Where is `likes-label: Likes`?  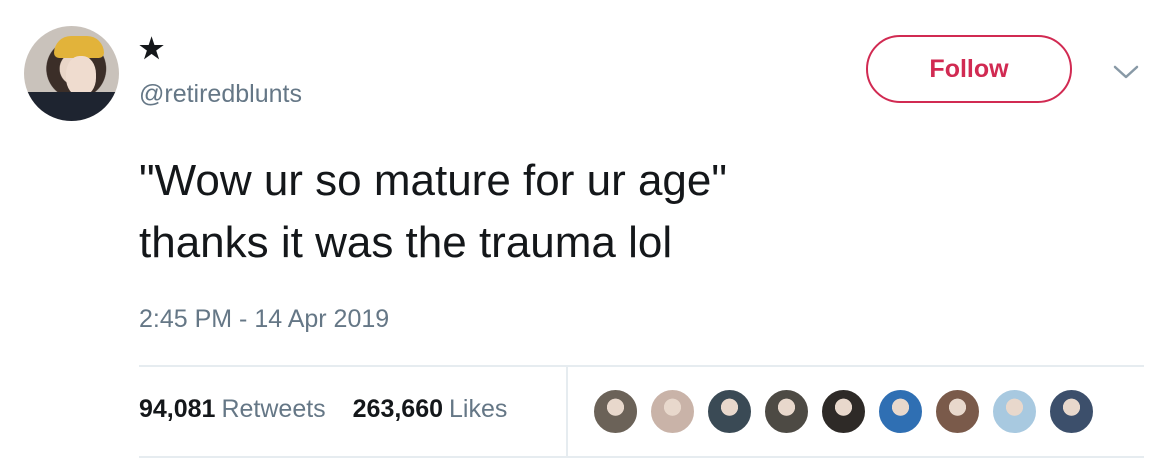
likes-label: Likes is located at coordinates (478, 409).